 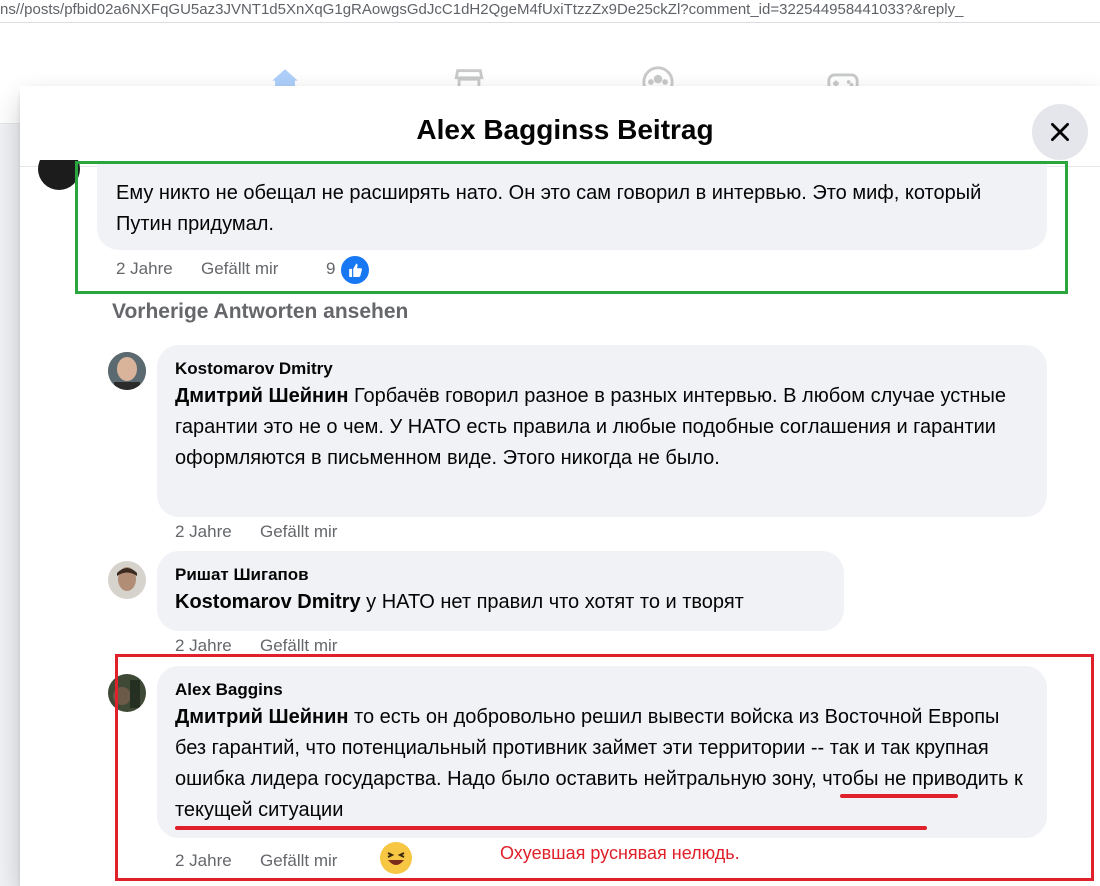 I want to click on close-icon, so click(x=1060, y=132).